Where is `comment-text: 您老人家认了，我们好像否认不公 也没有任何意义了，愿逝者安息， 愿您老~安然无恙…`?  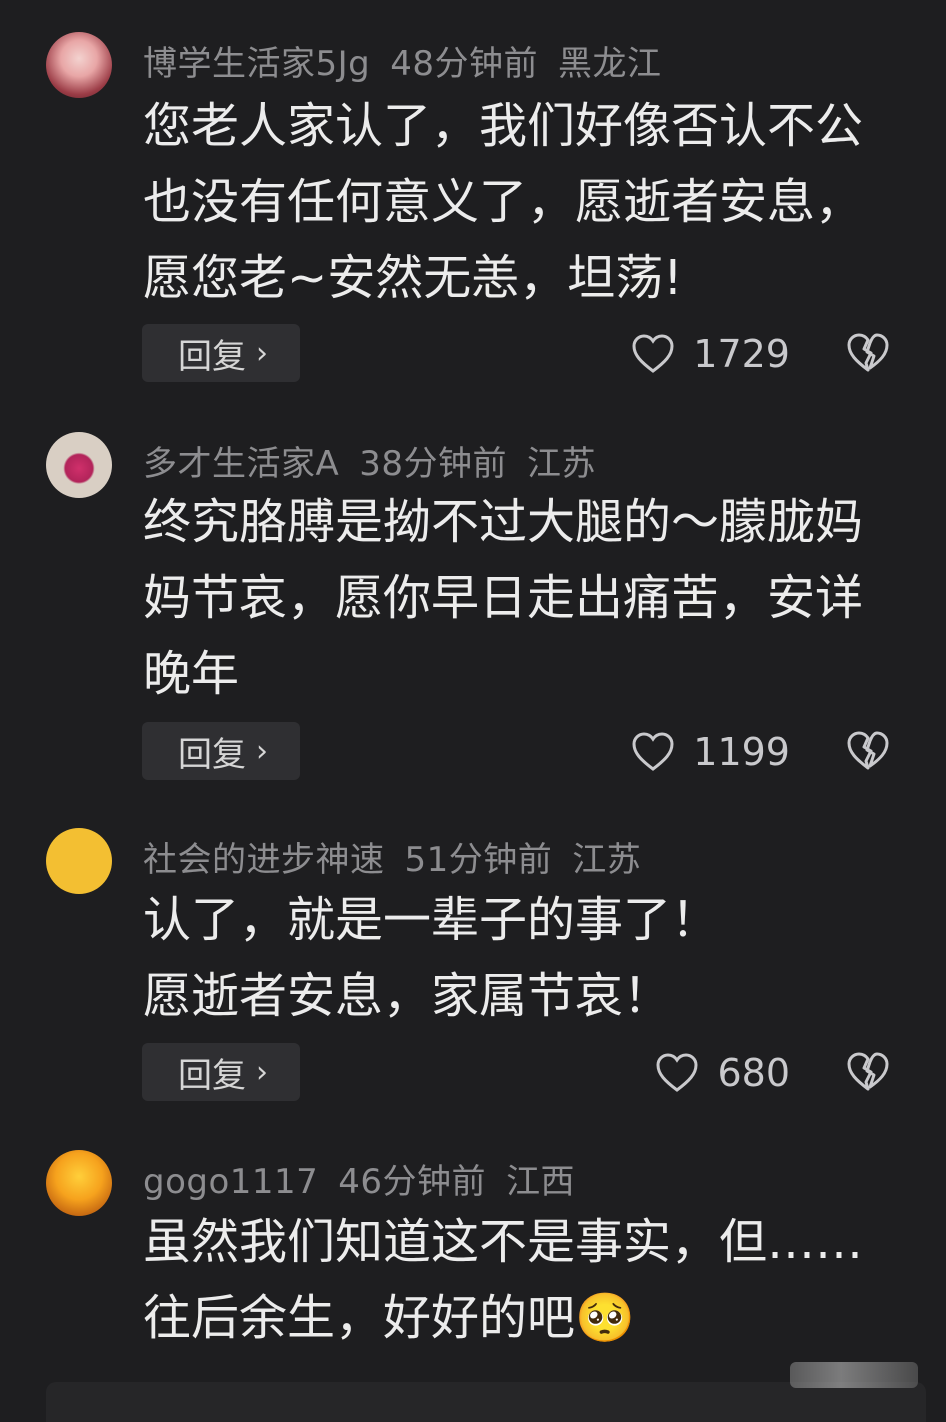 comment-text: 您老人家认了，我们好像否认不公 也没有任何意义了，愿逝者安息， 愿您老~安然无恙… is located at coordinates (523, 202).